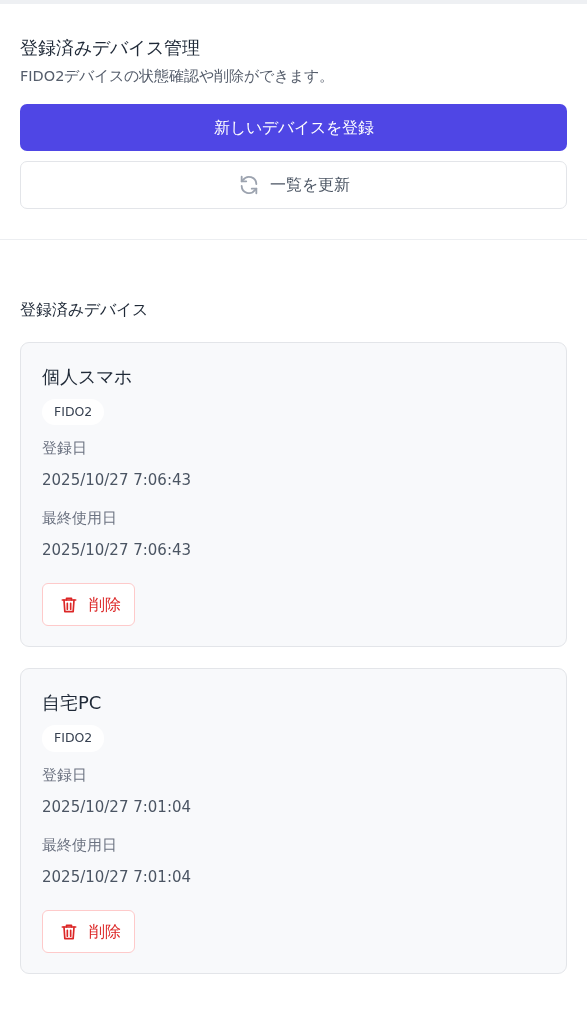 This screenshot has width=587, height=1024. Describe the element at coordinates (293, 128) in the screenshot. I see `register-button: 新しいデバイスを登録` at that location.